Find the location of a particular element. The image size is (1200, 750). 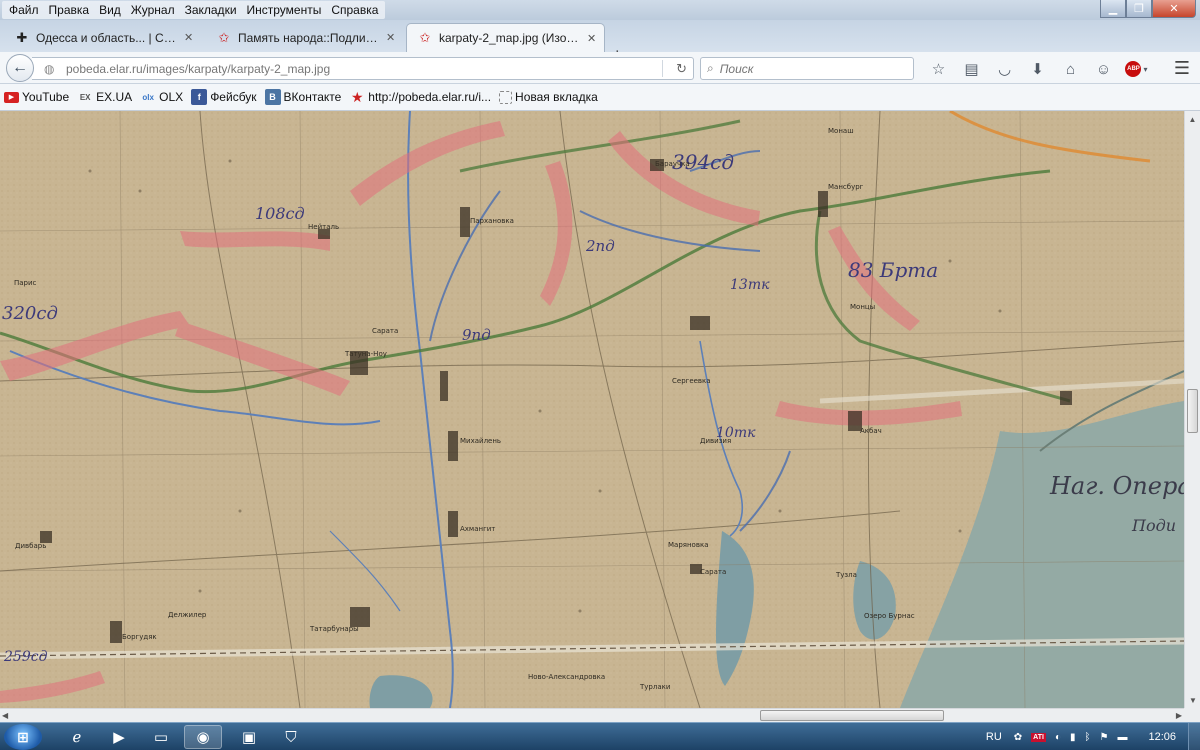

bluetooth-icon: ᛒ is located at coordinates (1088, 737).